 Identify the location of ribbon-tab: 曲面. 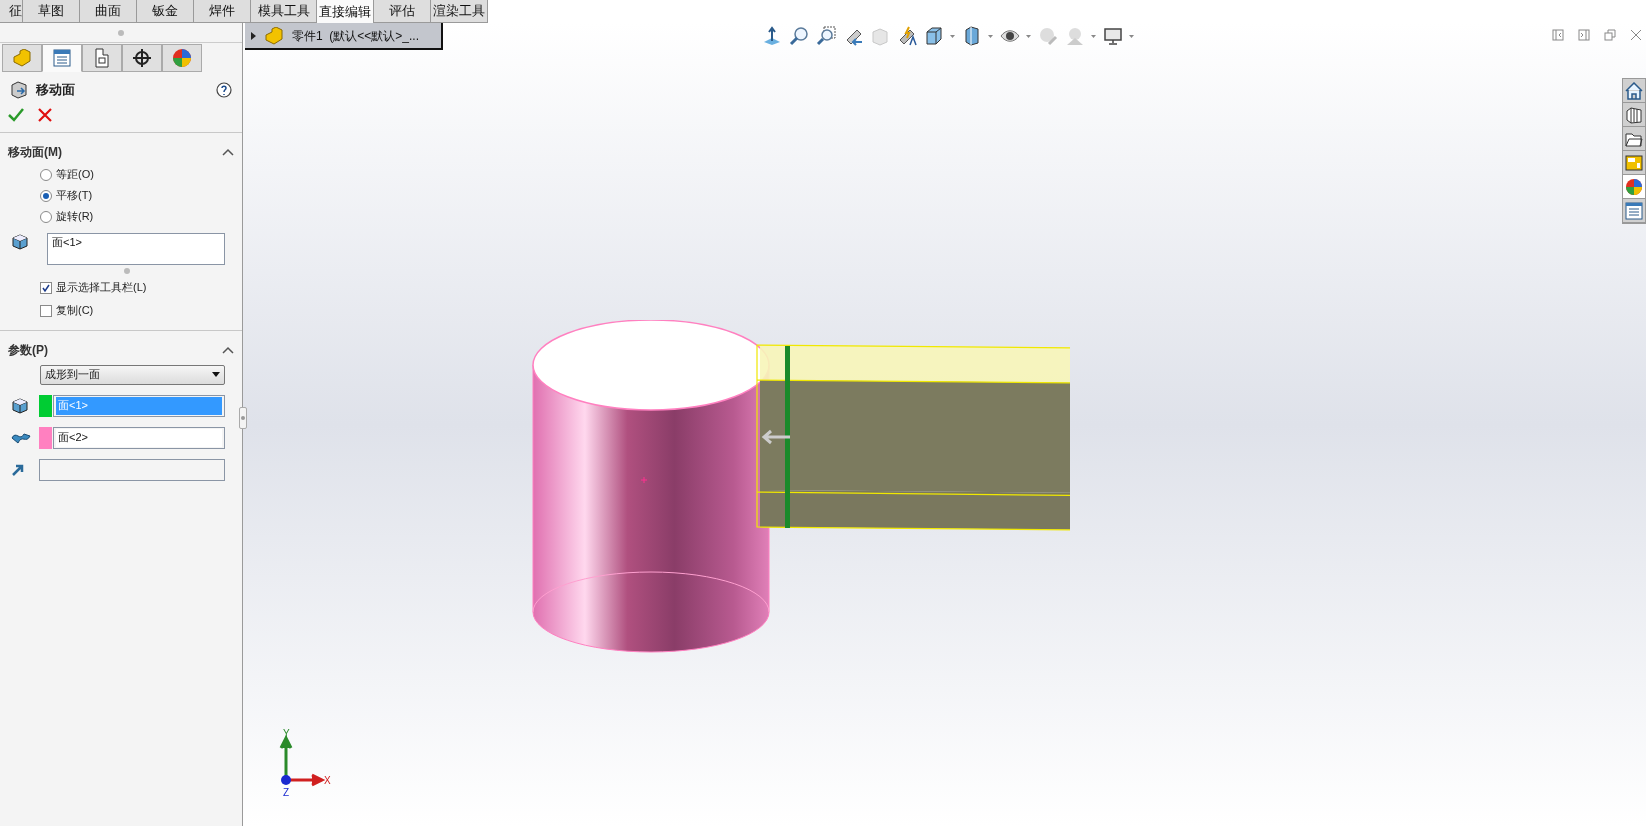
(108, 11).